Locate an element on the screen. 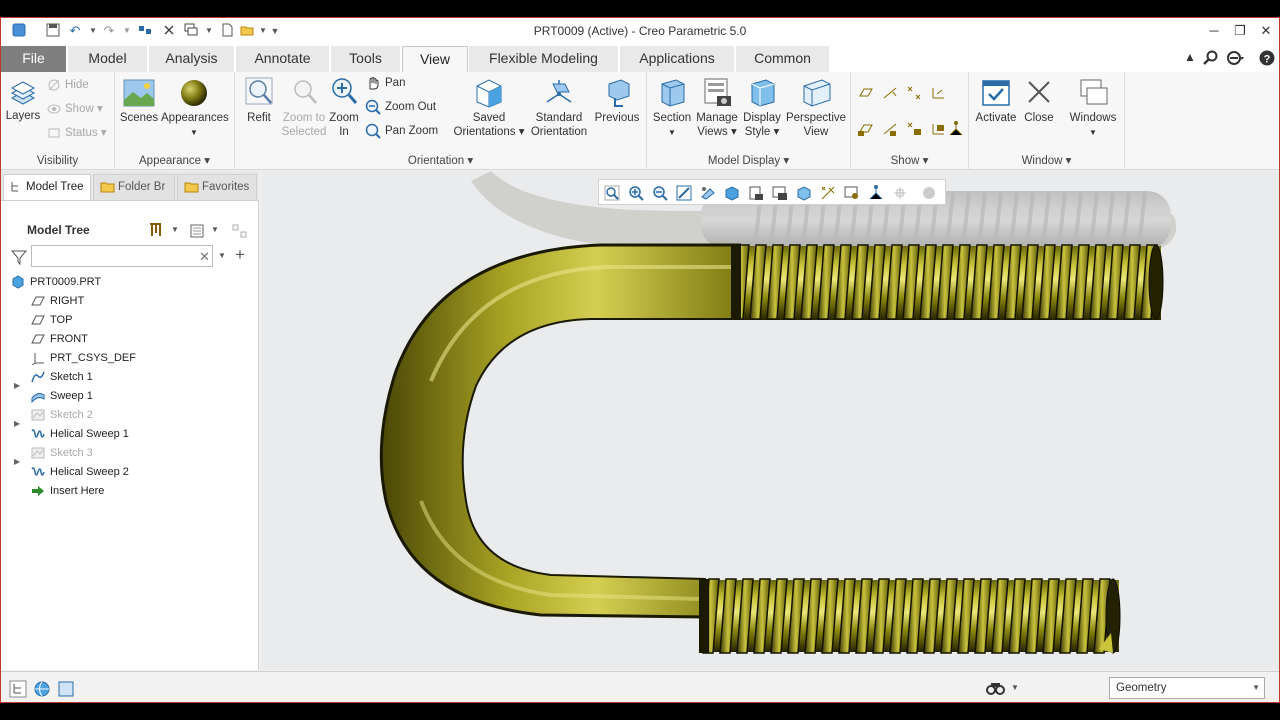 The width and height of the screenshot is (1280, 720). selection-filter-select: Geometry ▼ is located at coordinates (1187, 688).